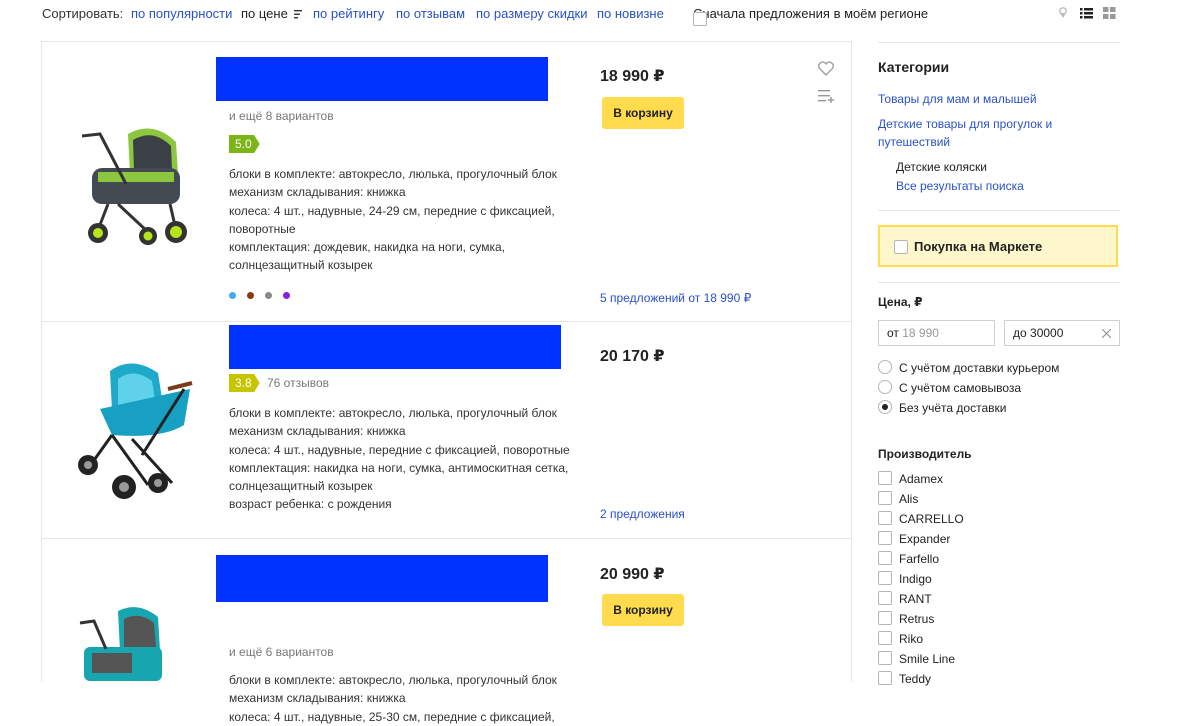  I want to click on manufacturer-item: Smile Line, so click(916, 658).